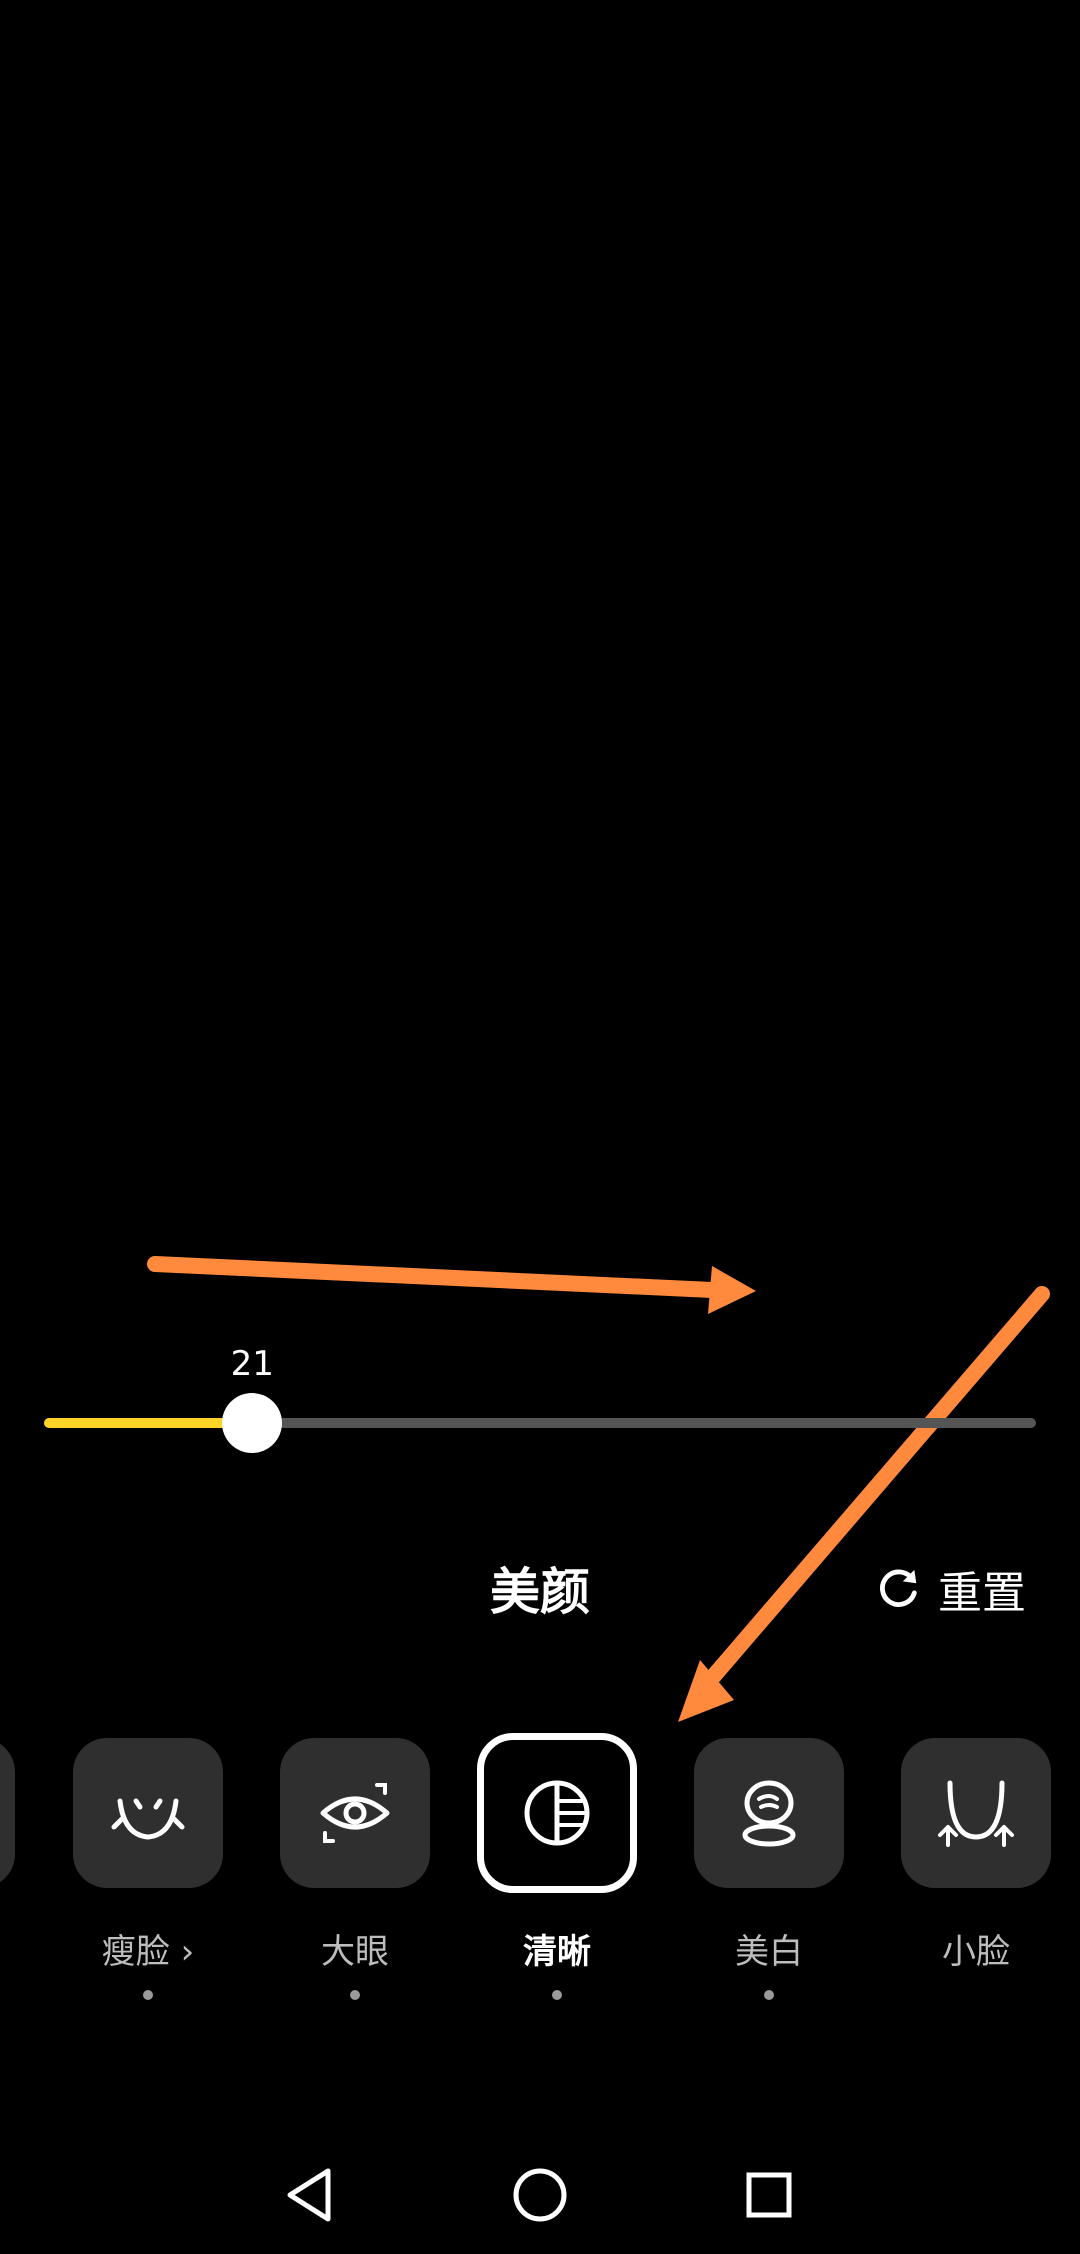 This screenshot has width=1080, height=2254. I want to click on nav-back-button, so click(310, 2195).